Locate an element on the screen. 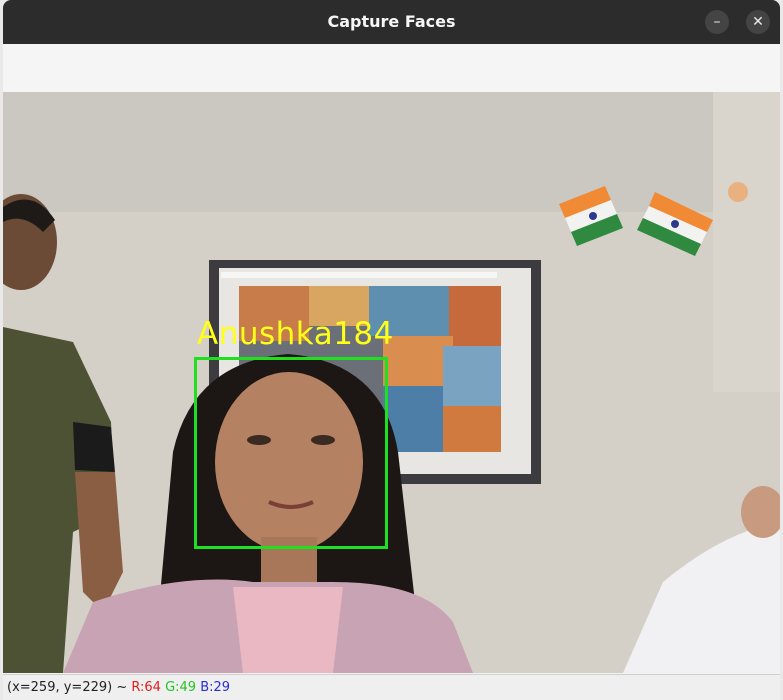 The height and width of the screenshot is (700, 783). window-title: Capture Faces is located at coordinates (391, 21).